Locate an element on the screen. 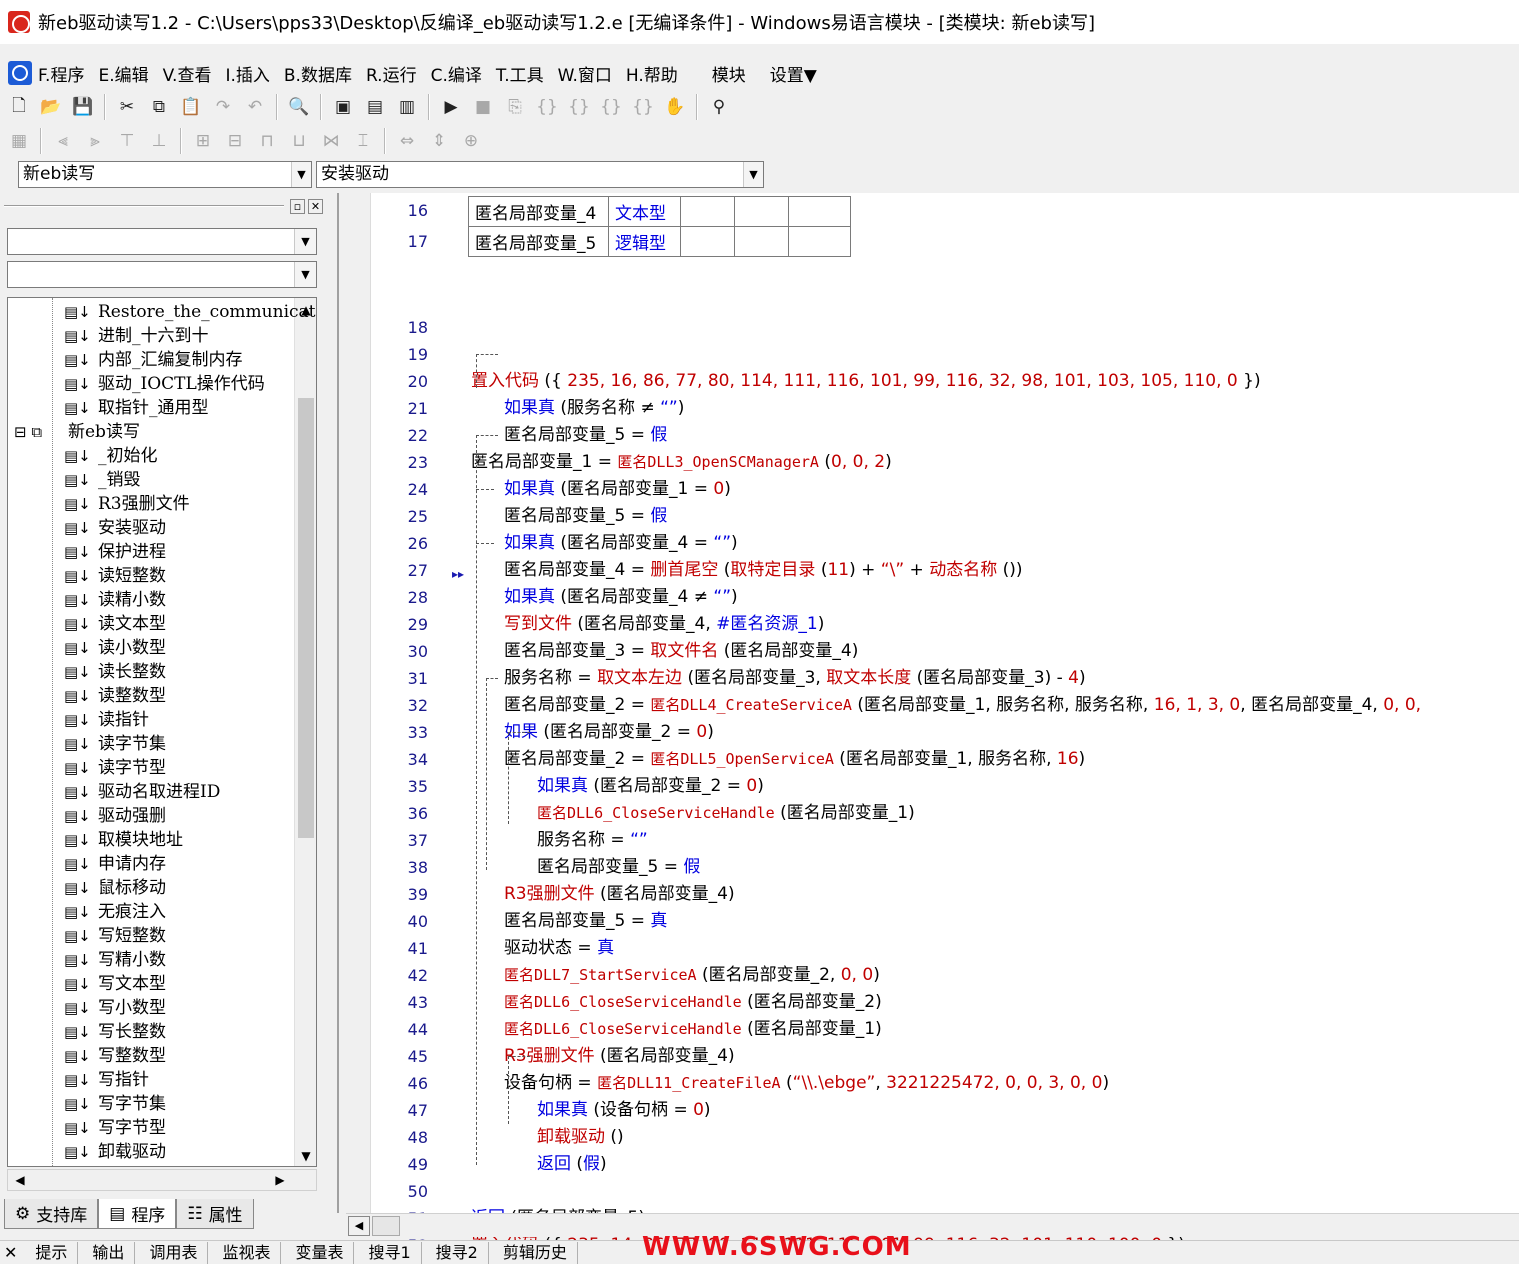 The image size is (1519, 1264). menu-item: W.窗口 is located at coordinates (585, 73).